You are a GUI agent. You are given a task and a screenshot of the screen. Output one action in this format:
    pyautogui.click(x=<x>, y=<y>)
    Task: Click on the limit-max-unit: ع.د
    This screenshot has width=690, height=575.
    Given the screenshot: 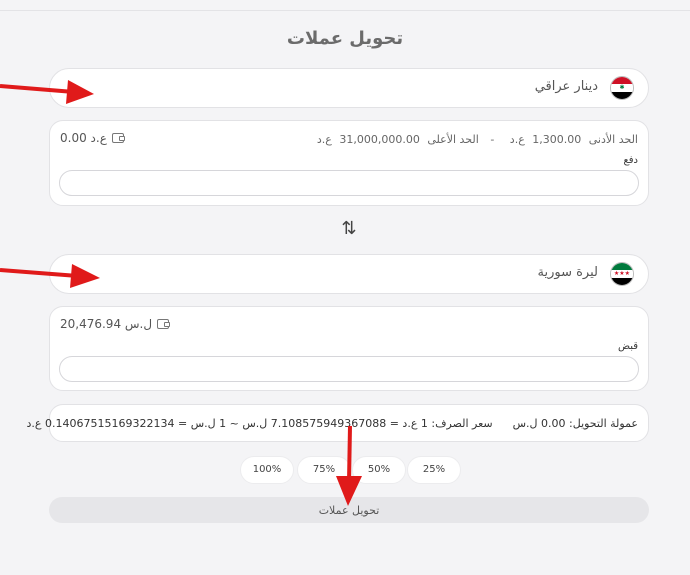 What is the action you would take?
    pyautogui.click(x=324, y=139)
    